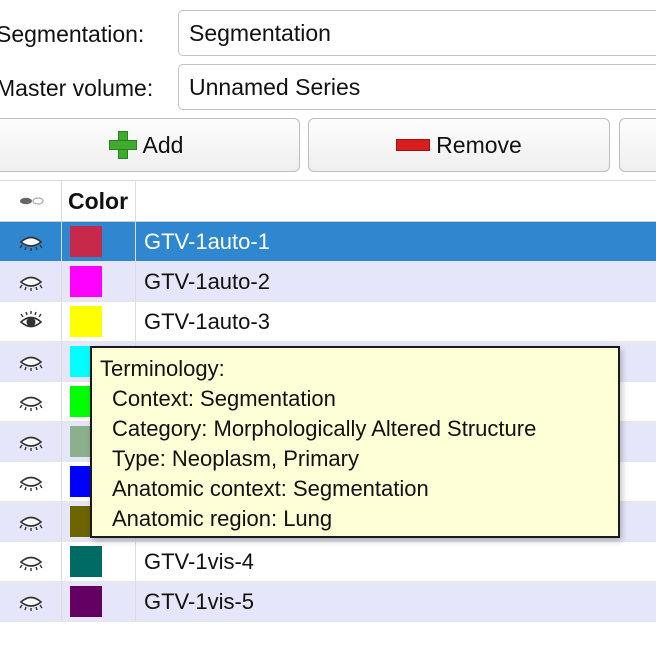  What do you see at coordinates (328, 201) in the screenshot?
I see `segments-table-header: Color` at bounding box center [328, 201].